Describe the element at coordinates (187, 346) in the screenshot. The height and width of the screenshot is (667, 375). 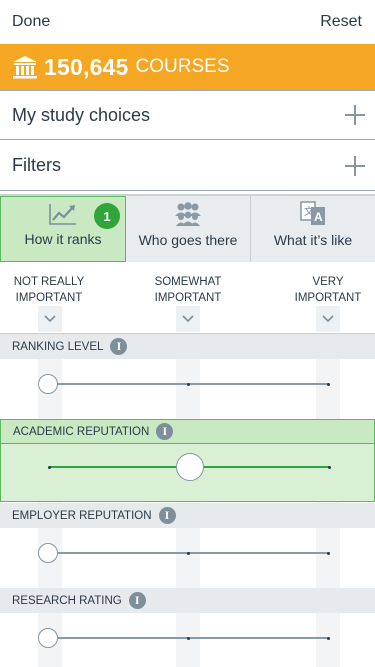
I see `section-header: Ranking level i` at that location.